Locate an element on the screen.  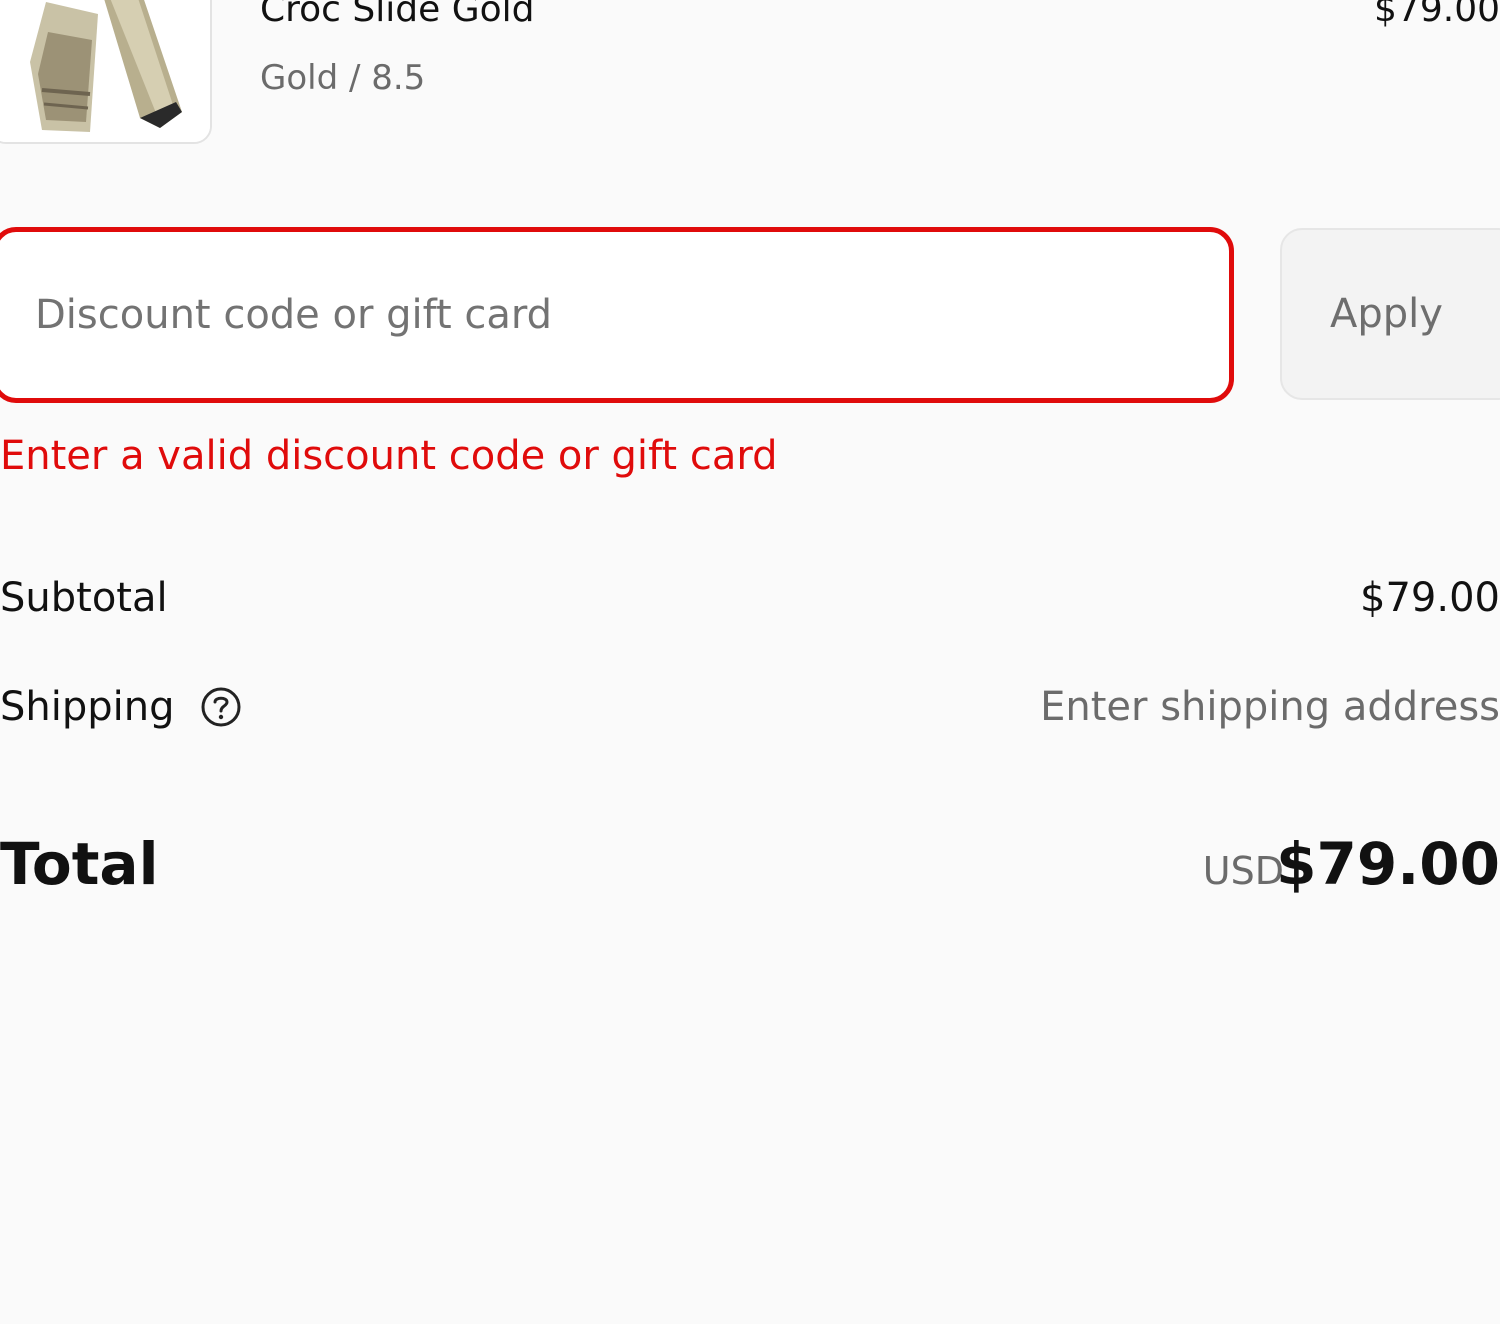
discount-field is located at coordinates (617, 315).